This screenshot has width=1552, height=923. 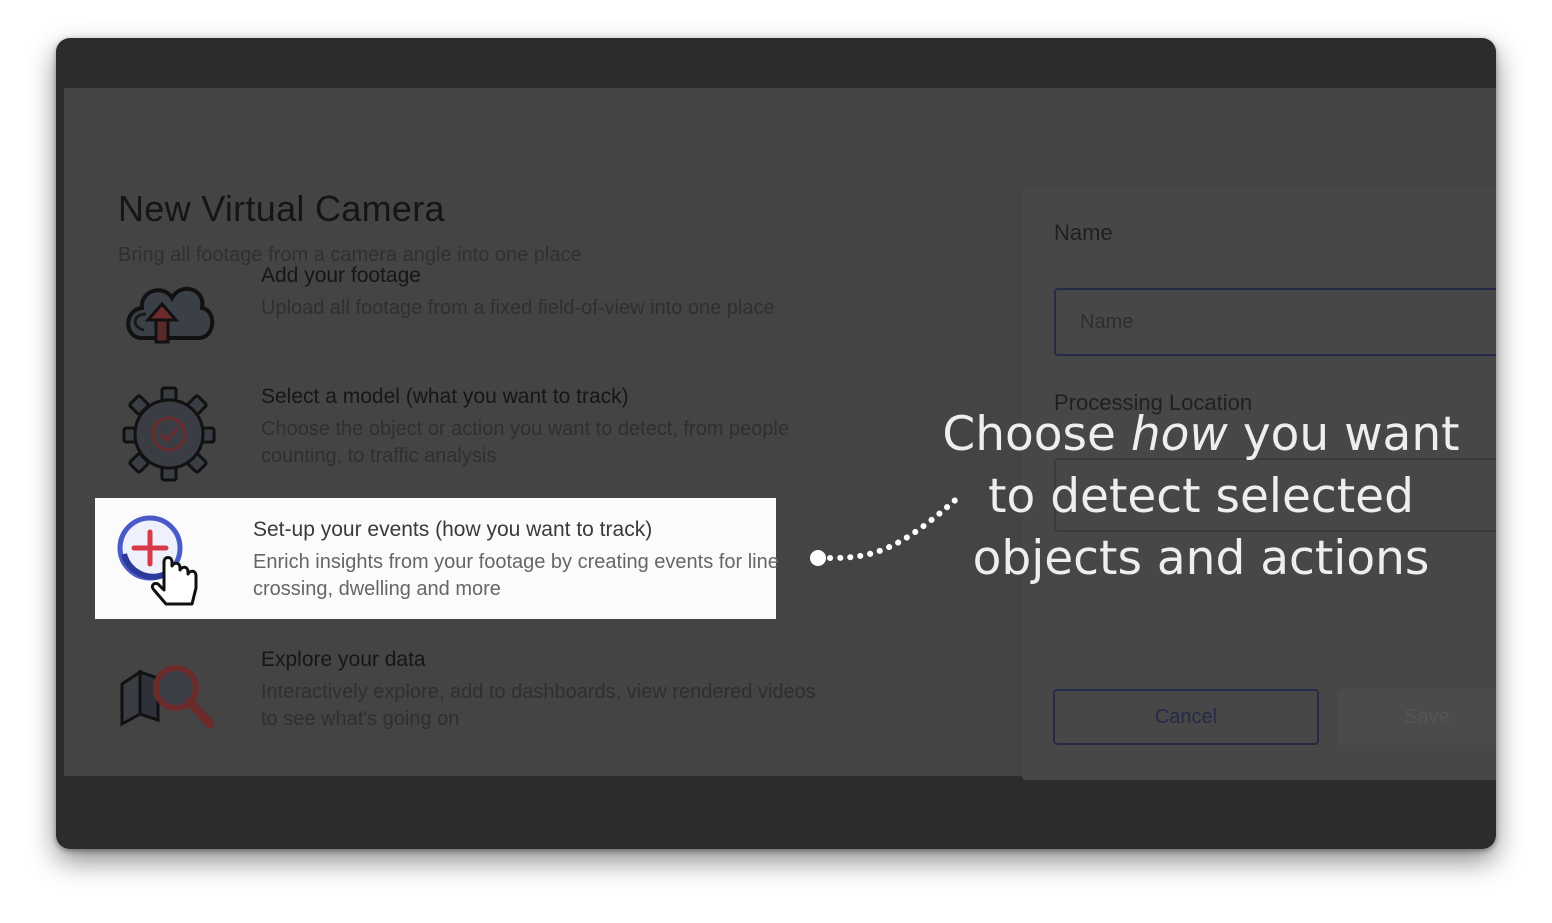 What do you see at coordinates (343, 659) in the screenshot?
I see `step-title: Explore your data` at bounding box center [343, 659].